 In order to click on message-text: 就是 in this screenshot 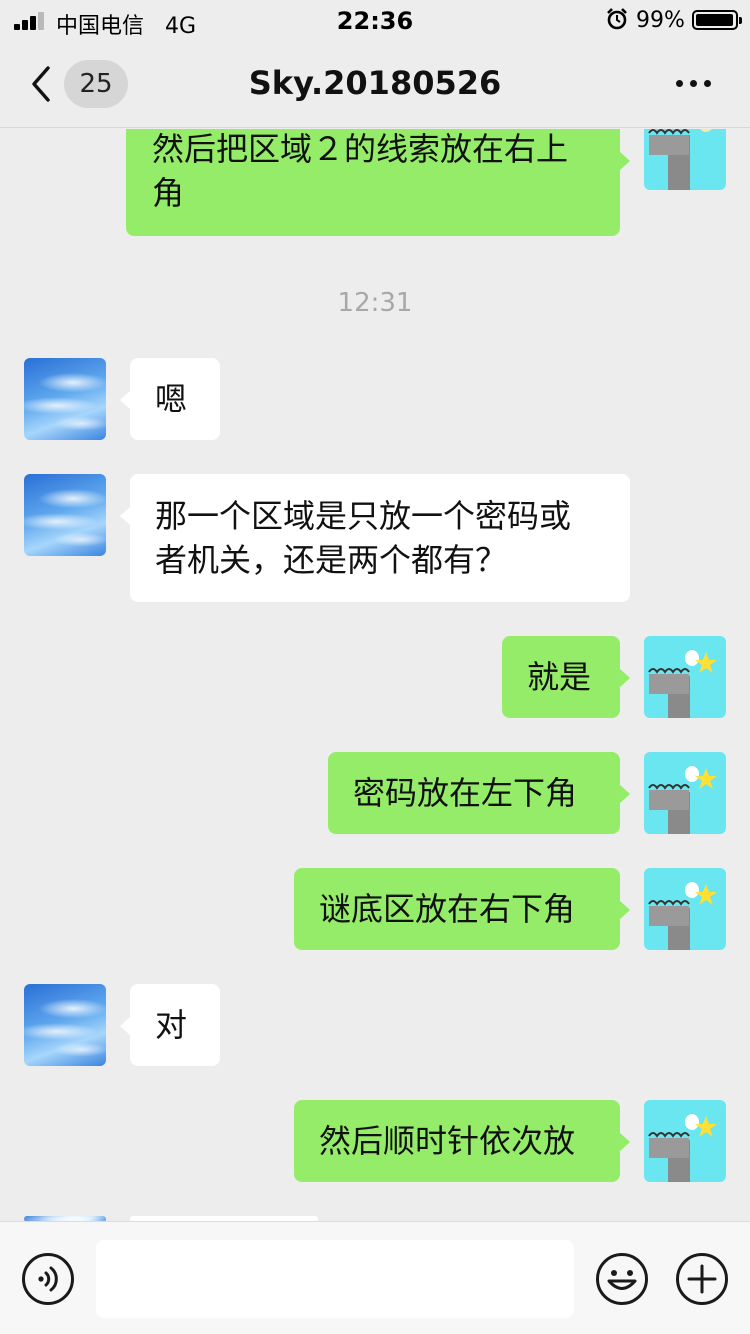, I will do `click(559, 677)`.